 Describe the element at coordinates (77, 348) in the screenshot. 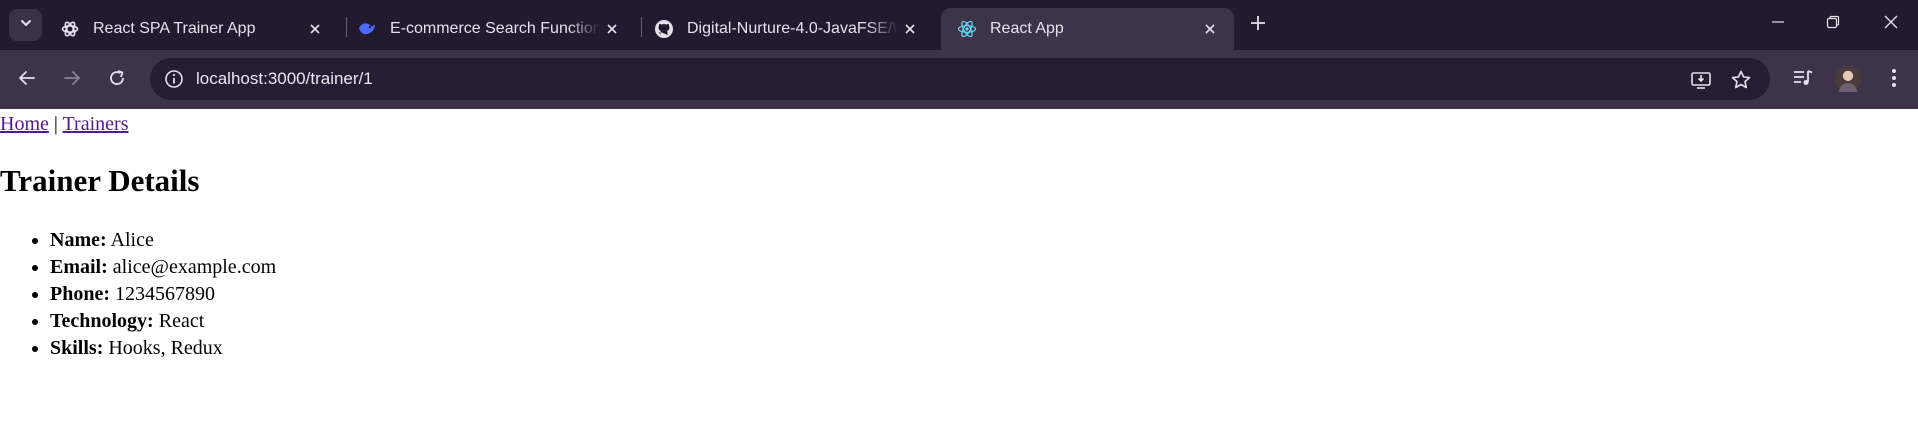

I see `detail-label: Skills:` at that location.